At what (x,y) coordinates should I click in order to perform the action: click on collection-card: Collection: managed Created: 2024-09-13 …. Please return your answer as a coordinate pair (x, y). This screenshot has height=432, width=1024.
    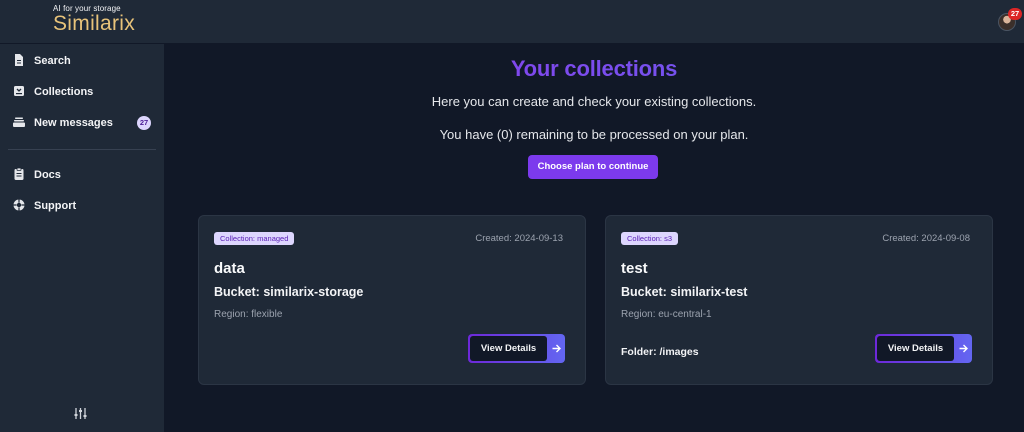
    Looking at the image, I should click on (392, 300).